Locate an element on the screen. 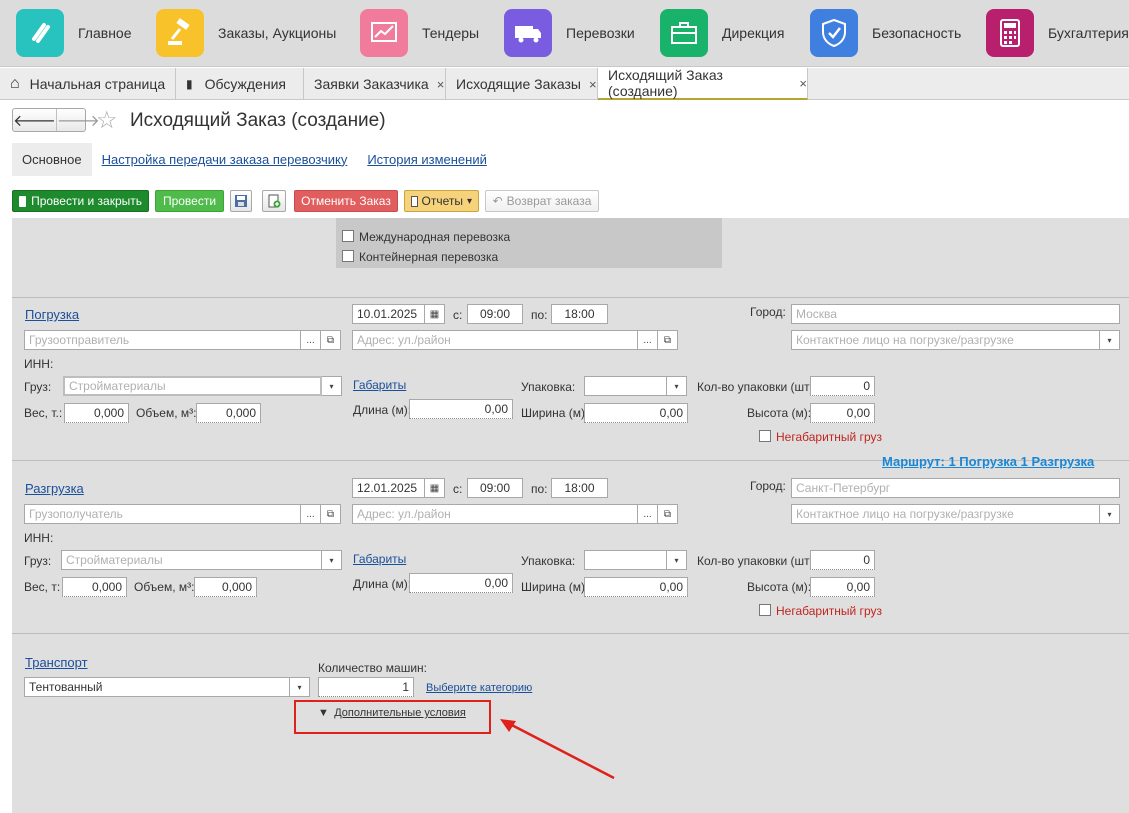 The width and height of the screenshot is (1129, 813). post-button: Провести is located at coordinates (189, 201).